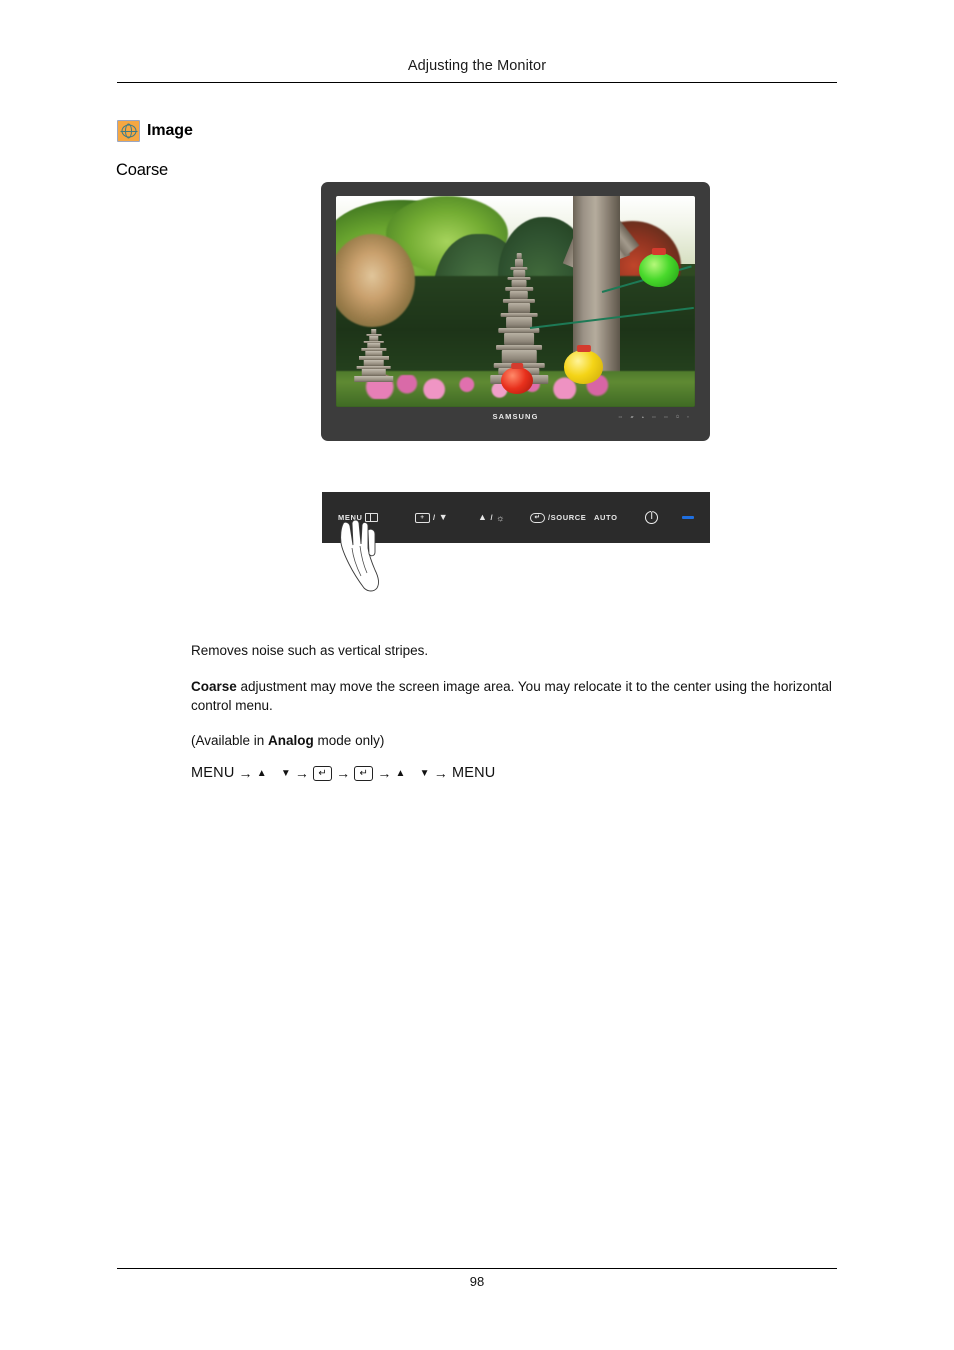 Image resolution: width=954 pixels, height=1350 pixels. What do you see at coordinates (142, 170) in the screenshot?
I see `subsection-heading: Coarse` at bounding box center [142, 170].